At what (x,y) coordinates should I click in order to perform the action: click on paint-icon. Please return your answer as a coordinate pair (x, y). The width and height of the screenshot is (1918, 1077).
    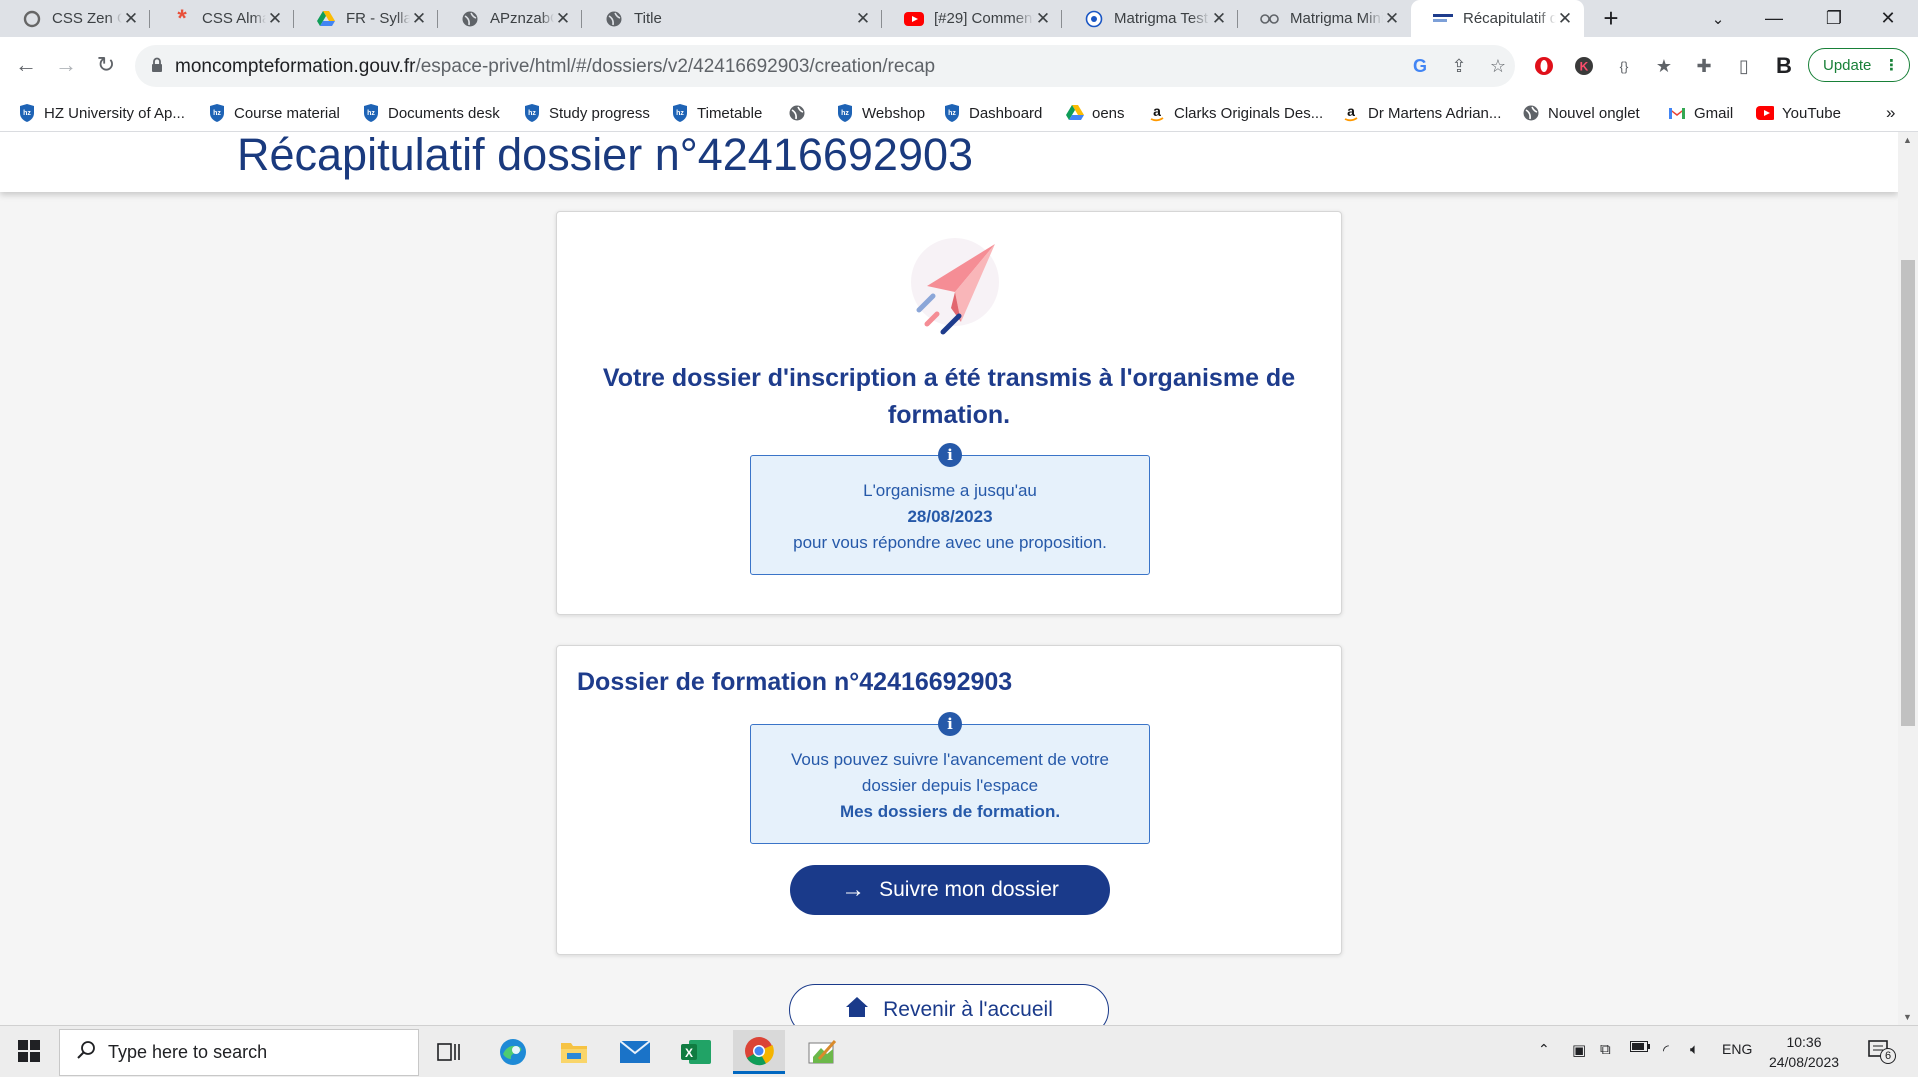
    Looking at the image, I should click on (822, 1052).